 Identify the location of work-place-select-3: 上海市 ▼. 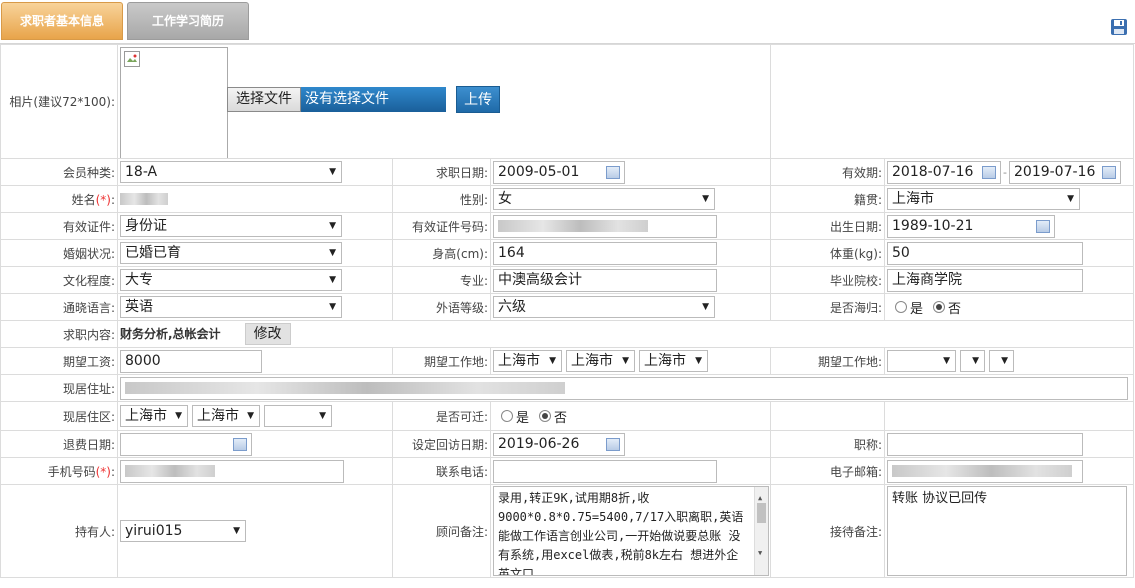
(673, 361).